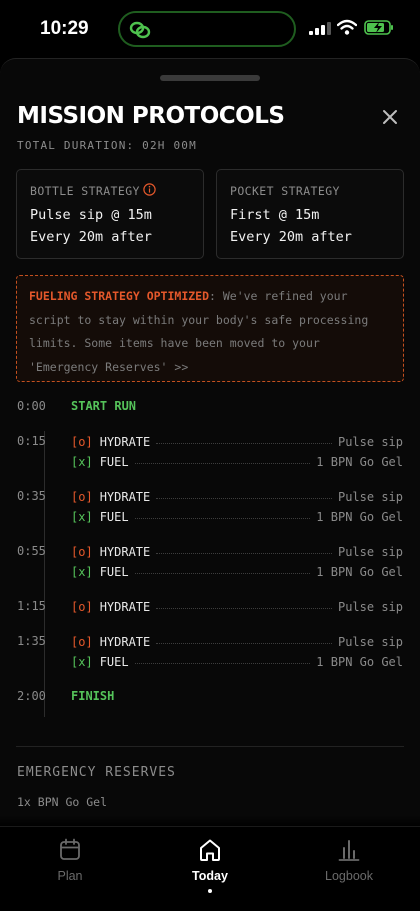 The width and height of the screenshot is (420, 911). I want to click on info-icon, so click(149, 189).